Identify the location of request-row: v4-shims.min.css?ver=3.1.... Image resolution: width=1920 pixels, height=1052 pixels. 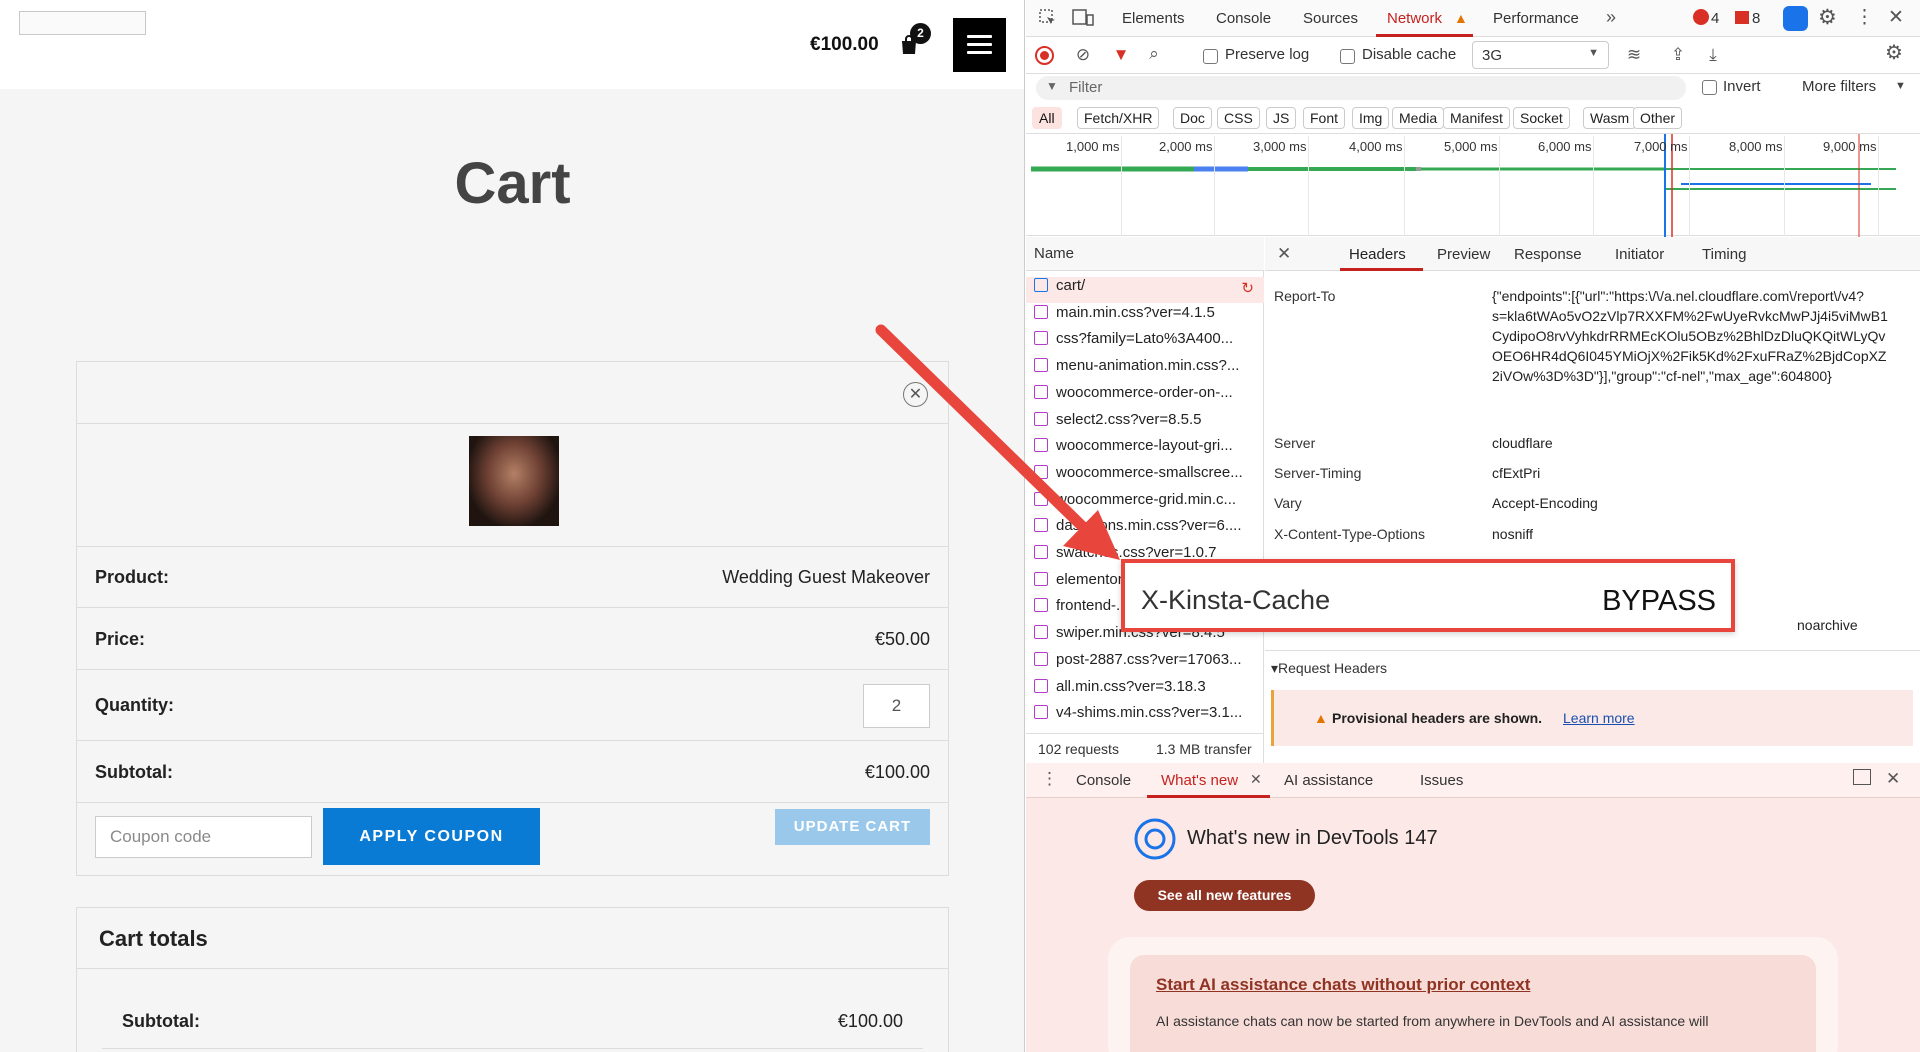
(1149, 717).